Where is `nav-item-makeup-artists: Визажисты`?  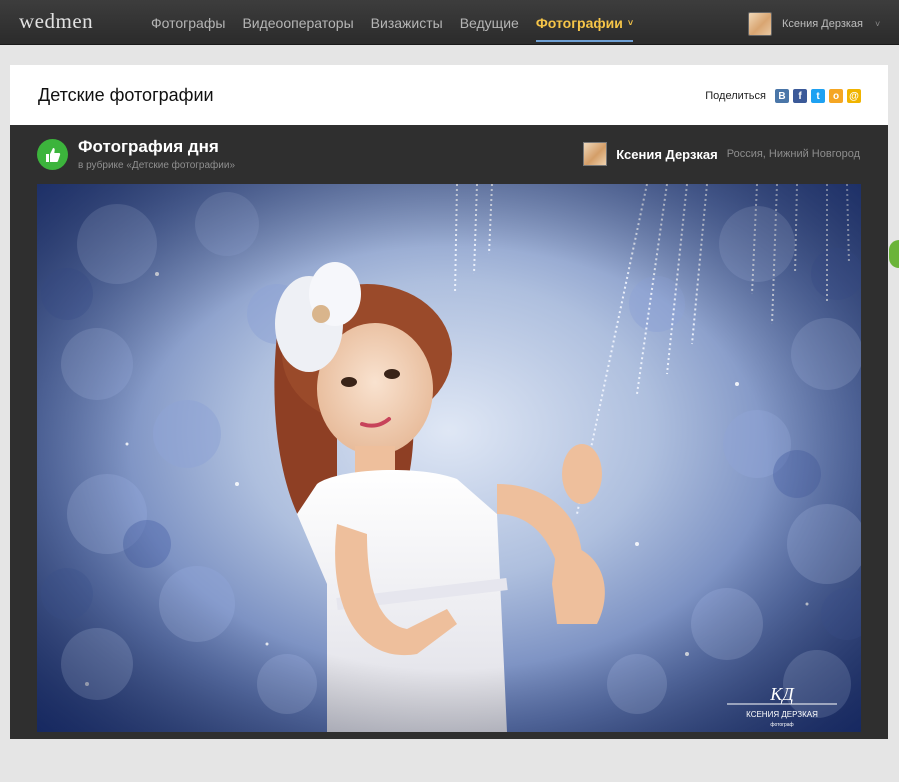
nav-item-makeup-artists: Визажисты is located at coordinates (407, 22).